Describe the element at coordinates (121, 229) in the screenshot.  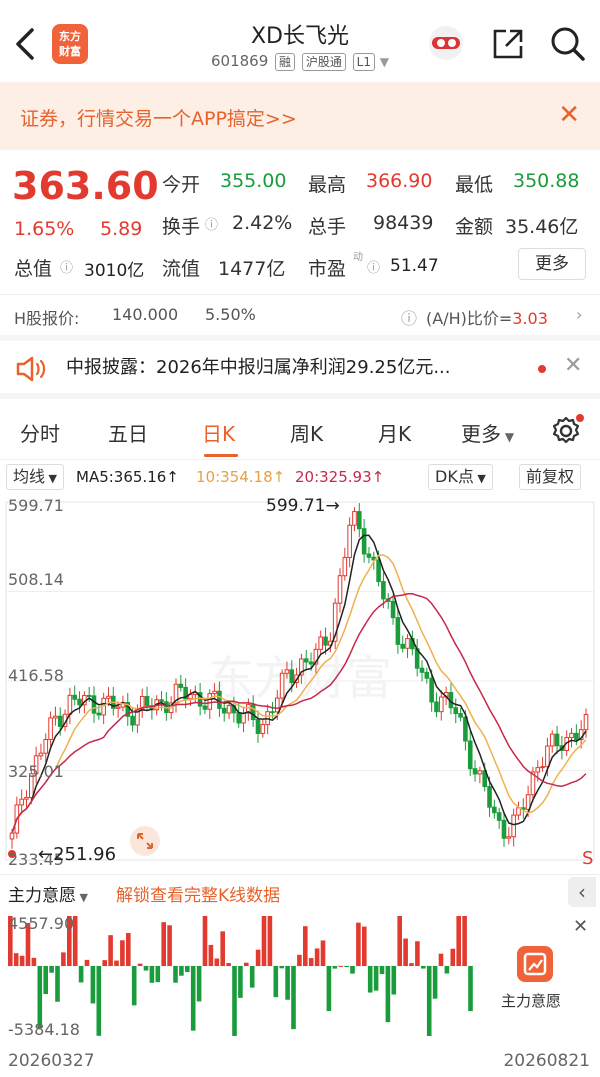
I see `change-amount: 5.89` at that location.